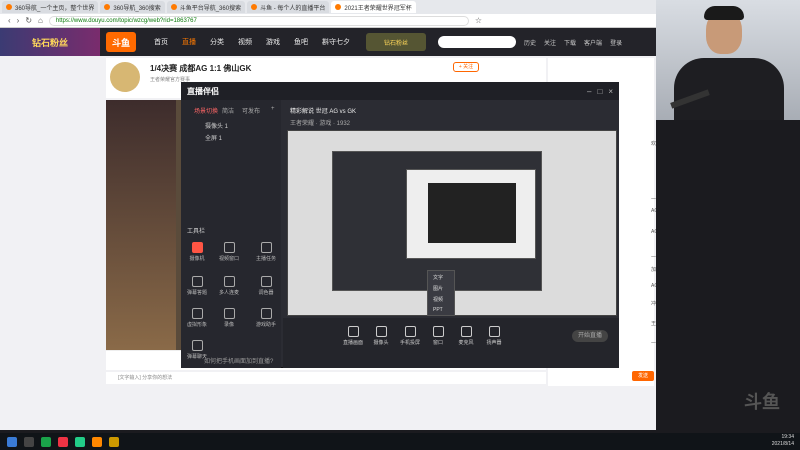  What do you see at coordinates (589, 91) in the screenshot?
I see `minimize-icon: –` at bounding box center [589, 91].